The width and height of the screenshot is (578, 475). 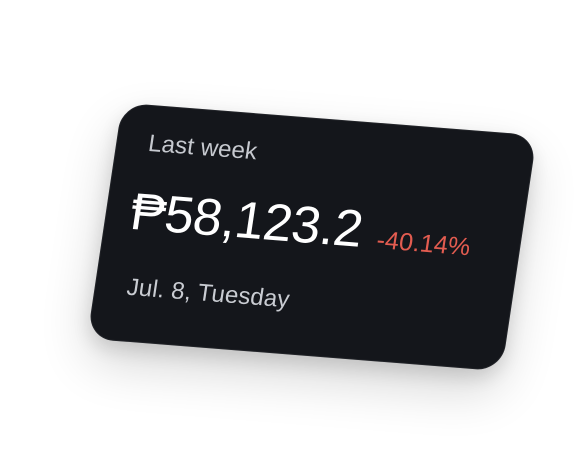 I want to click on amount-row: ₱58,123.2 -40.14%, so click(x=300, y=223).